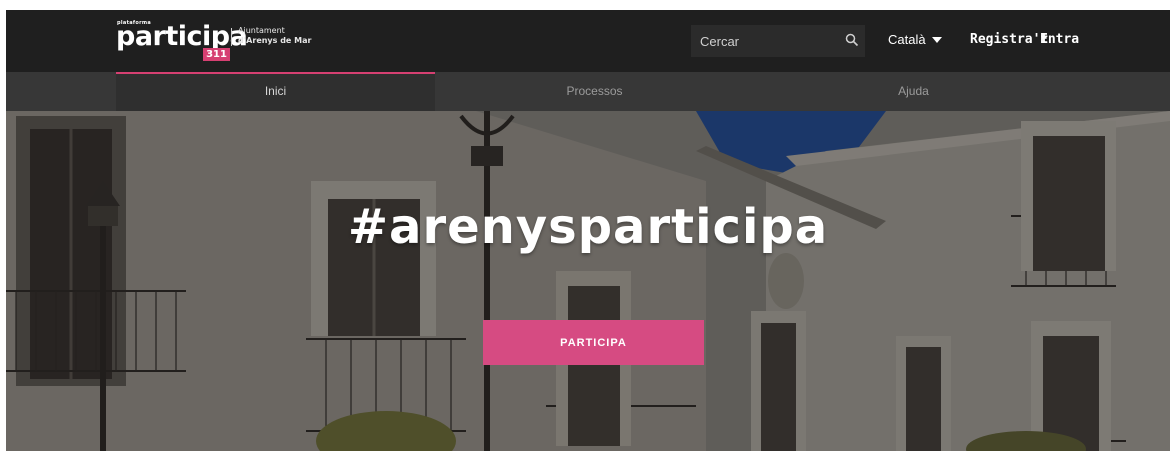  What do you see at coordinates (907, 39) in the screenshot?
I see `language-label: Català` at bounding box center [907, 39].